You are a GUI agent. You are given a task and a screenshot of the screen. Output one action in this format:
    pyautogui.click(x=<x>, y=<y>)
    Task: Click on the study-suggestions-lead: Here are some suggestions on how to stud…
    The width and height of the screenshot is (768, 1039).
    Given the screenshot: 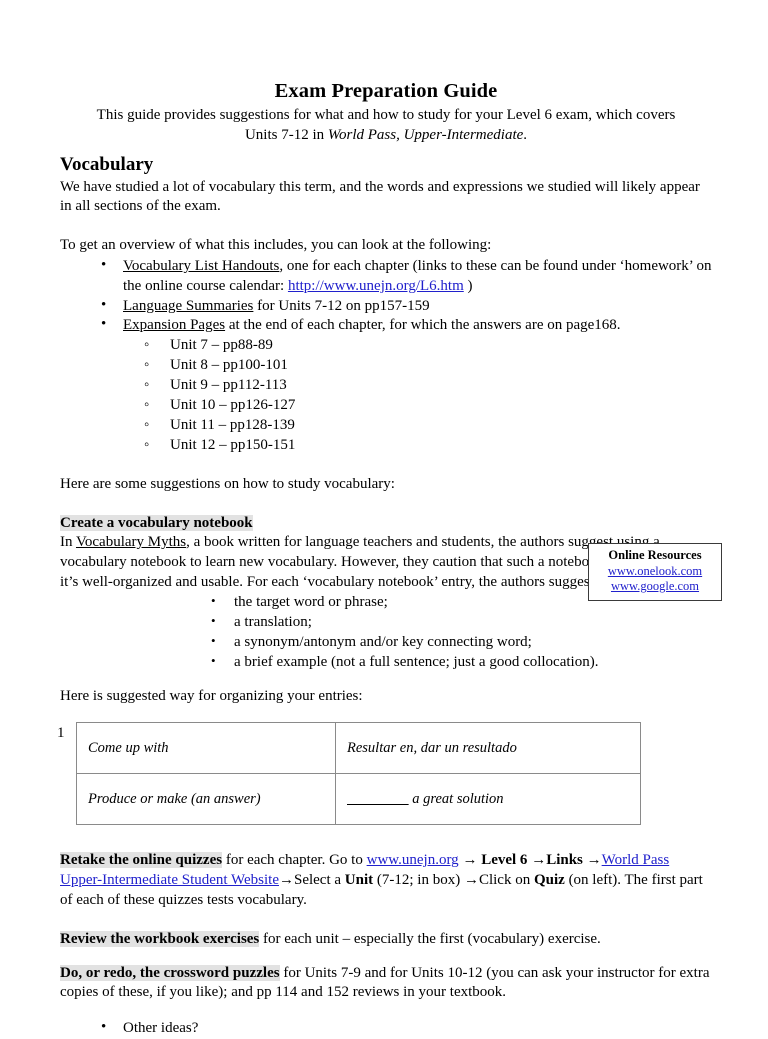 What is the action you would take?
    pyautogui.click(x=227, y=483)
    